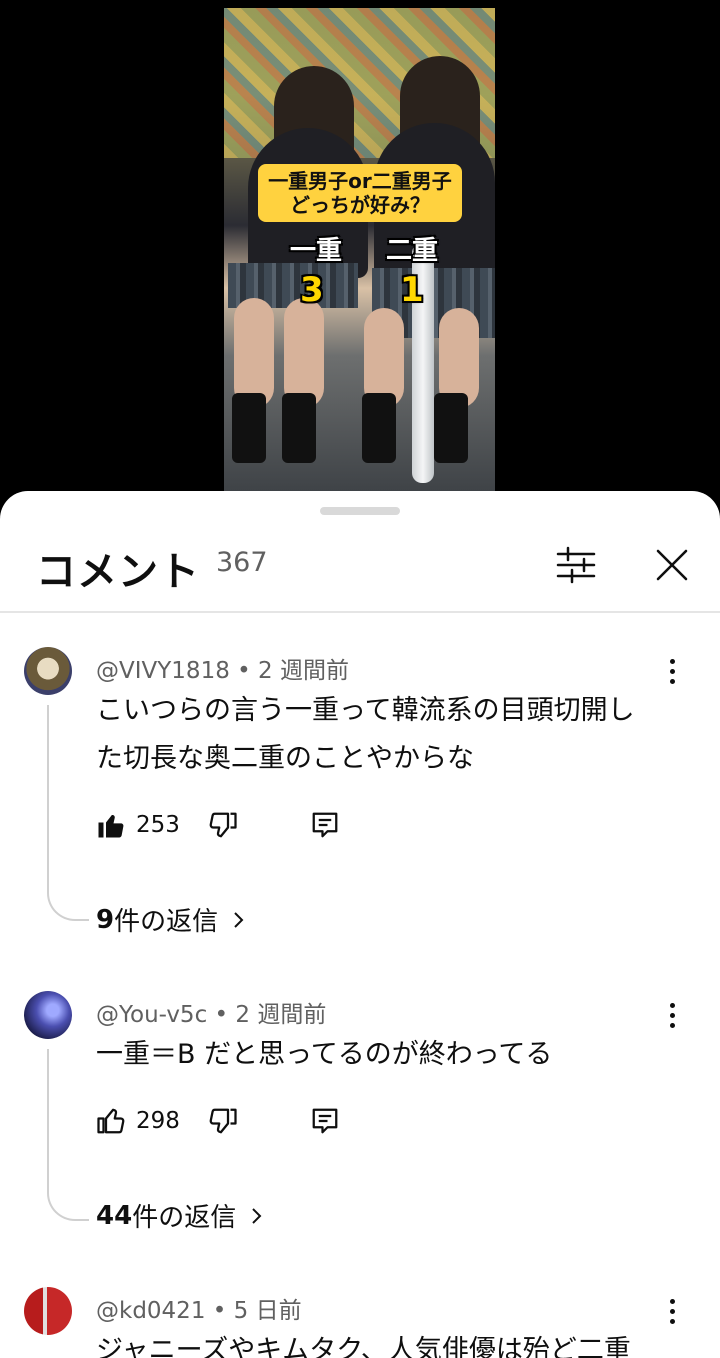  I want to click on replies-count: 9, so click(105, 919).